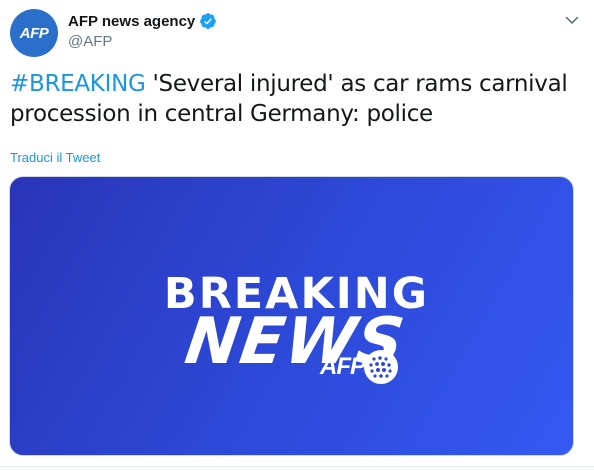  I want to click on afp-logo-text: AFP, so click(343, 366).